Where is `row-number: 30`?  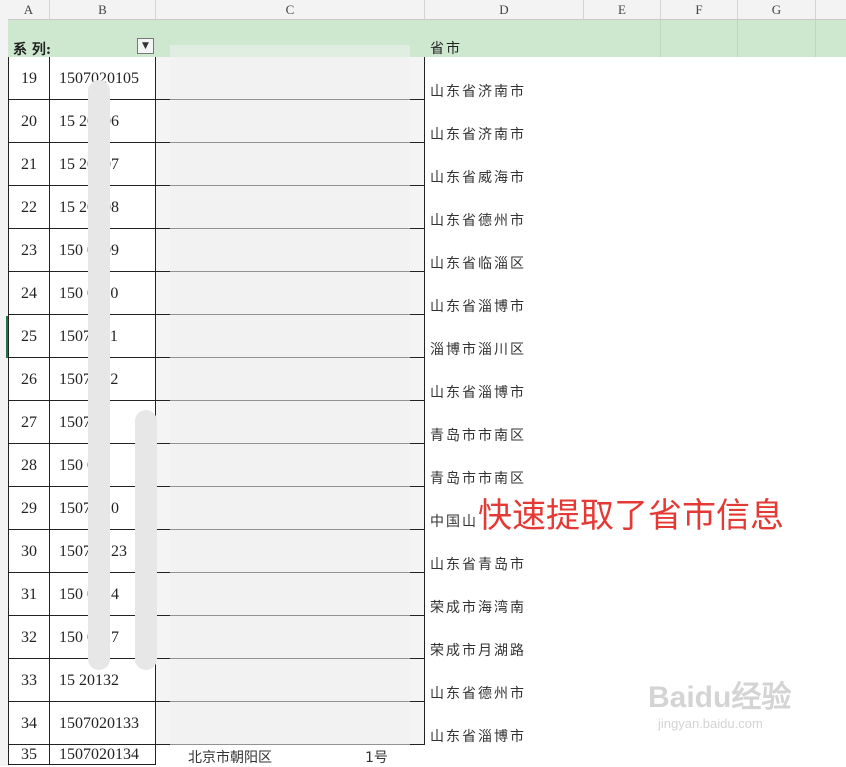
row-number: 30 is located at coordinates (29, 551).